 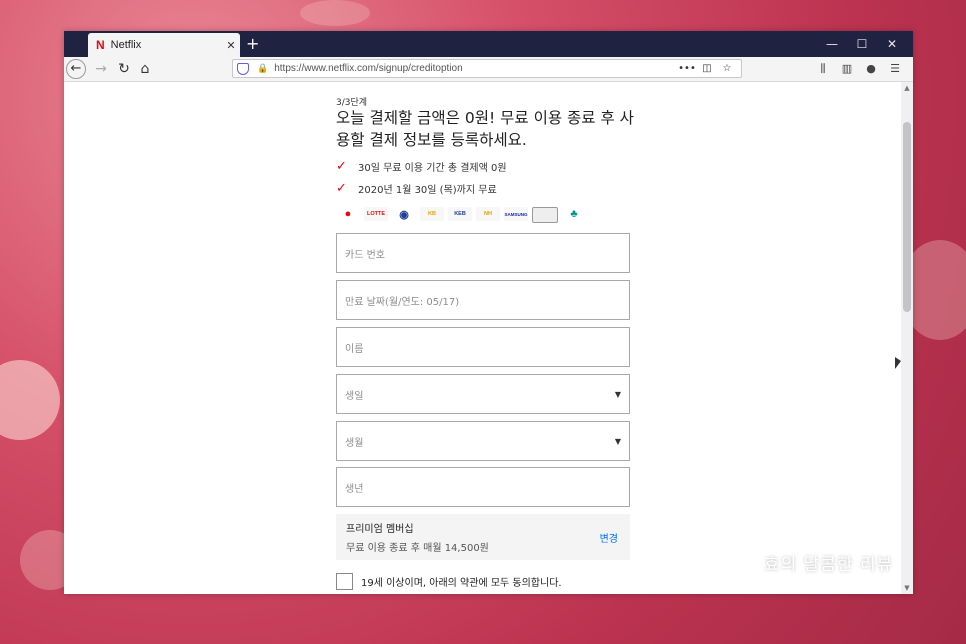 I want to click on card-number-placeholder: 카드 번호, so click(x=365, y=255).